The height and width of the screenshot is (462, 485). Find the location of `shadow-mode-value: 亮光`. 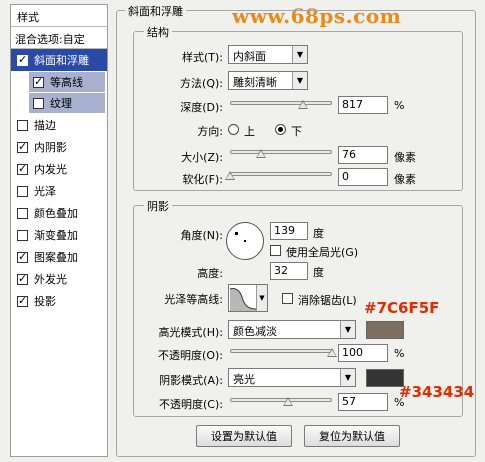

shadow-mode-value: 亮光 is located at coordinates (244, 379).